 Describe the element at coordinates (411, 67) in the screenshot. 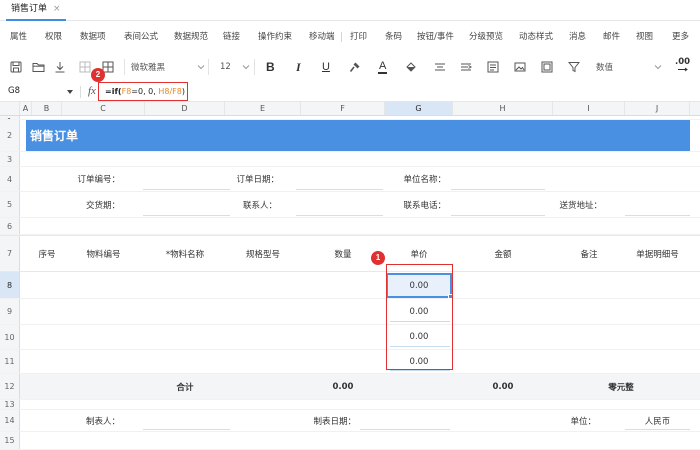

I see `fill-color-button` at that location.